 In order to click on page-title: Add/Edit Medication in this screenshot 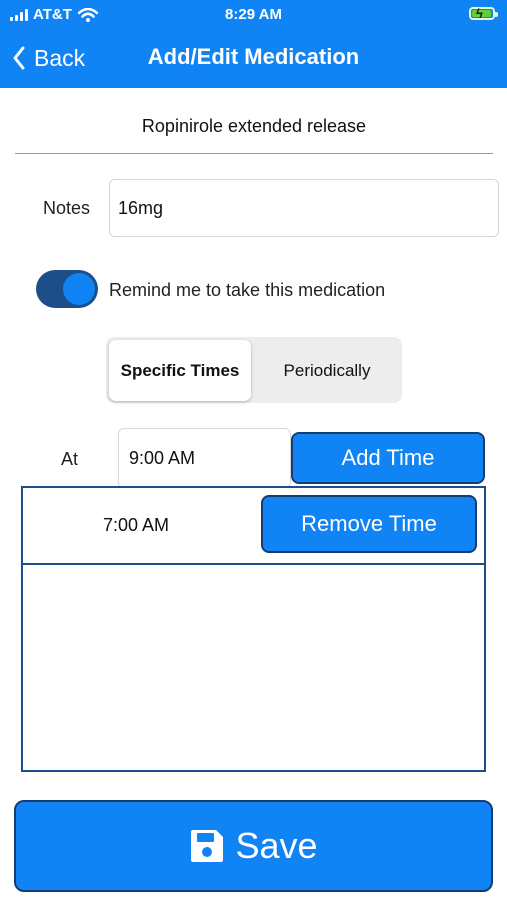, I will do `click(253, 56)`.